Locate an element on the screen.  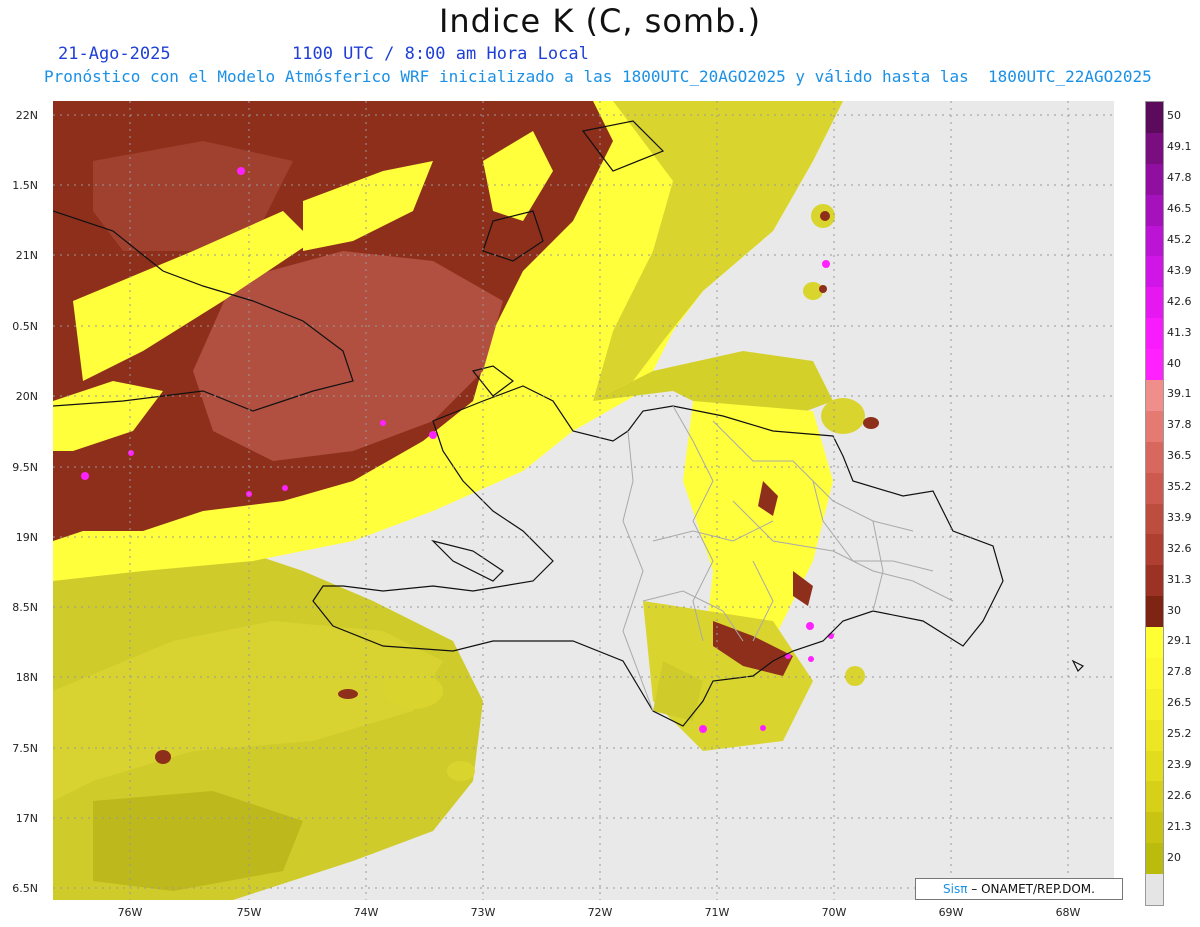
credit-text: – ONAMET/REP.DOM. is located at coordinates (1033, 889).